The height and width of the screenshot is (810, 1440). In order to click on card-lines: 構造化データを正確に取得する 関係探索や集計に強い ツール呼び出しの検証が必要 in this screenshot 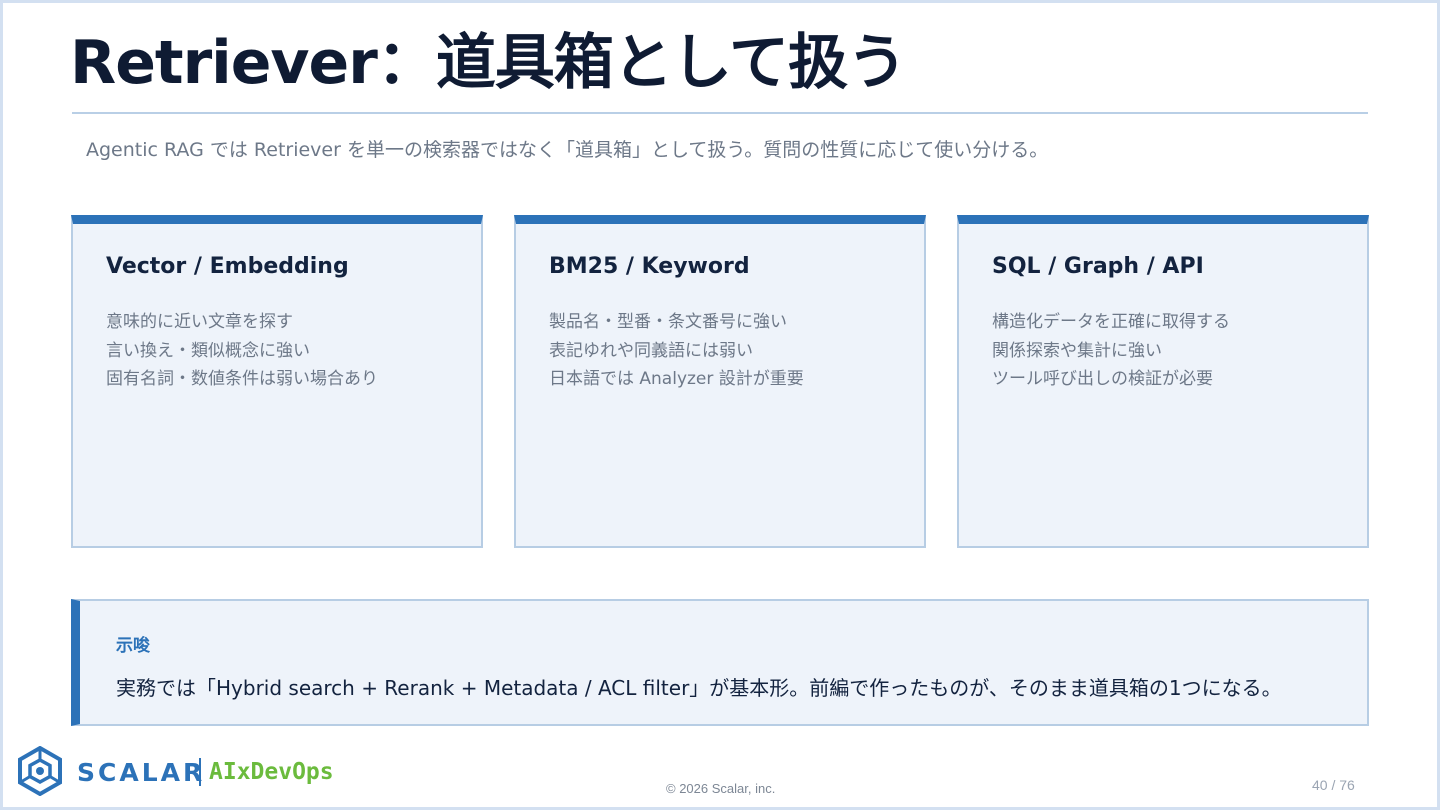, I will do `click(1111, 351)`.